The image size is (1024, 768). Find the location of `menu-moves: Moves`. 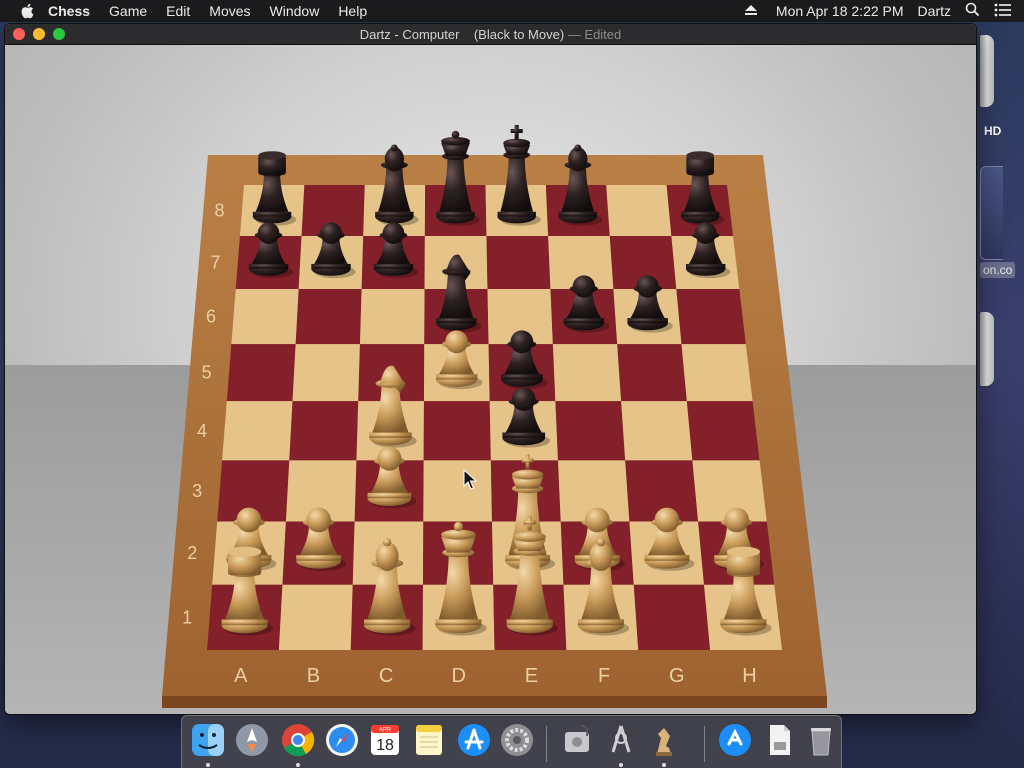

menu-moves: Moves is located at coordinates (229, 11).